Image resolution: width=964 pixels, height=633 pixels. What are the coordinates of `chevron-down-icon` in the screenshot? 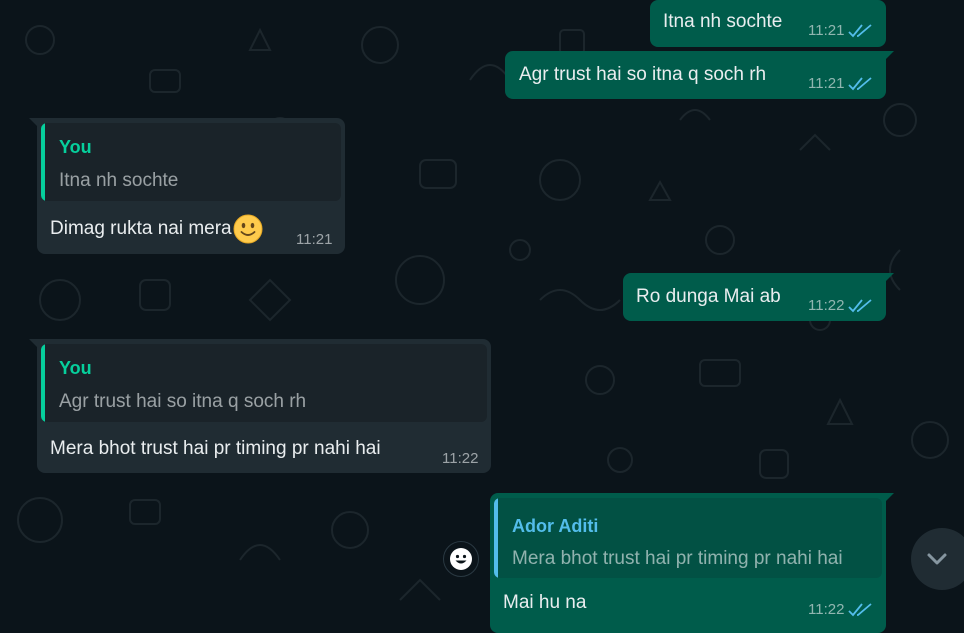 It's located at (937, 559).